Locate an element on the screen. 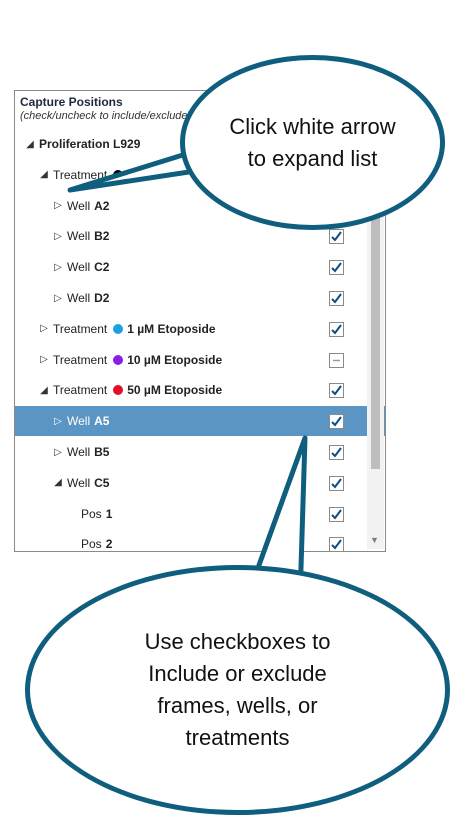 Image resolution: width=473 pixels, height=825 pixels. tree-item-value: A2 is located at coordinates (102, 205).